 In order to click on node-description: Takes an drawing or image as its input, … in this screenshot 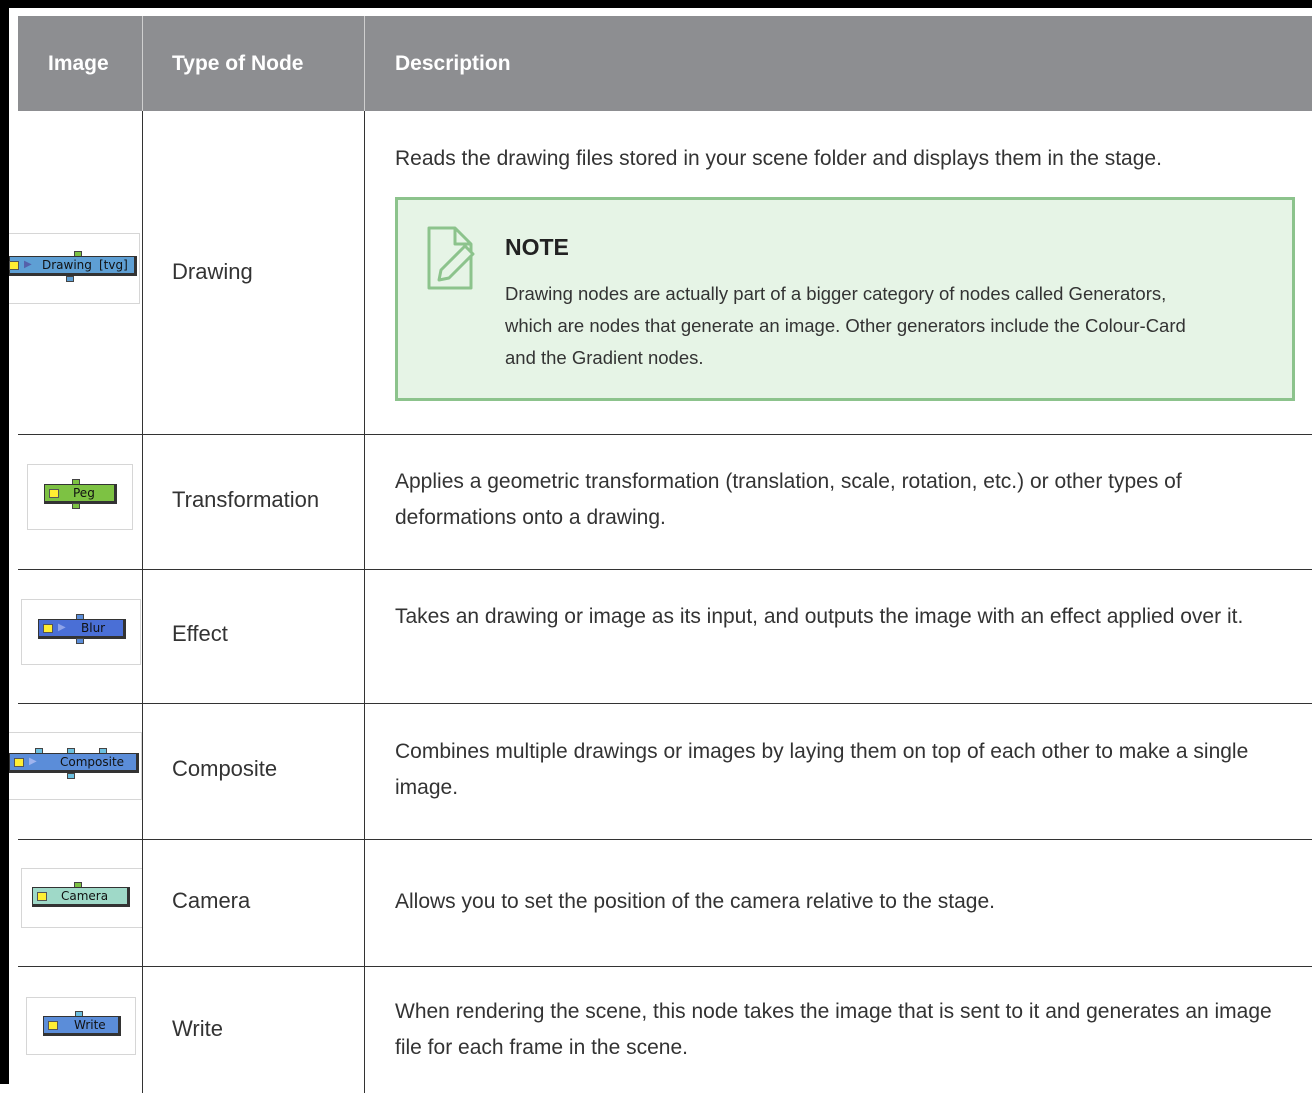, I will do `click(819, 616)`.